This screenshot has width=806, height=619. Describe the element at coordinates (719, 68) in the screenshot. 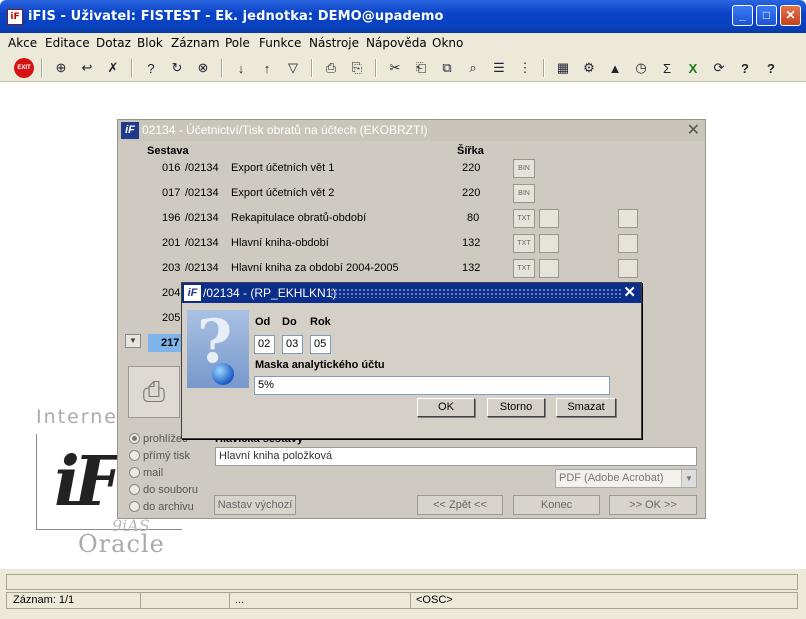

I see `refresh-icon: ⟳` at that location.